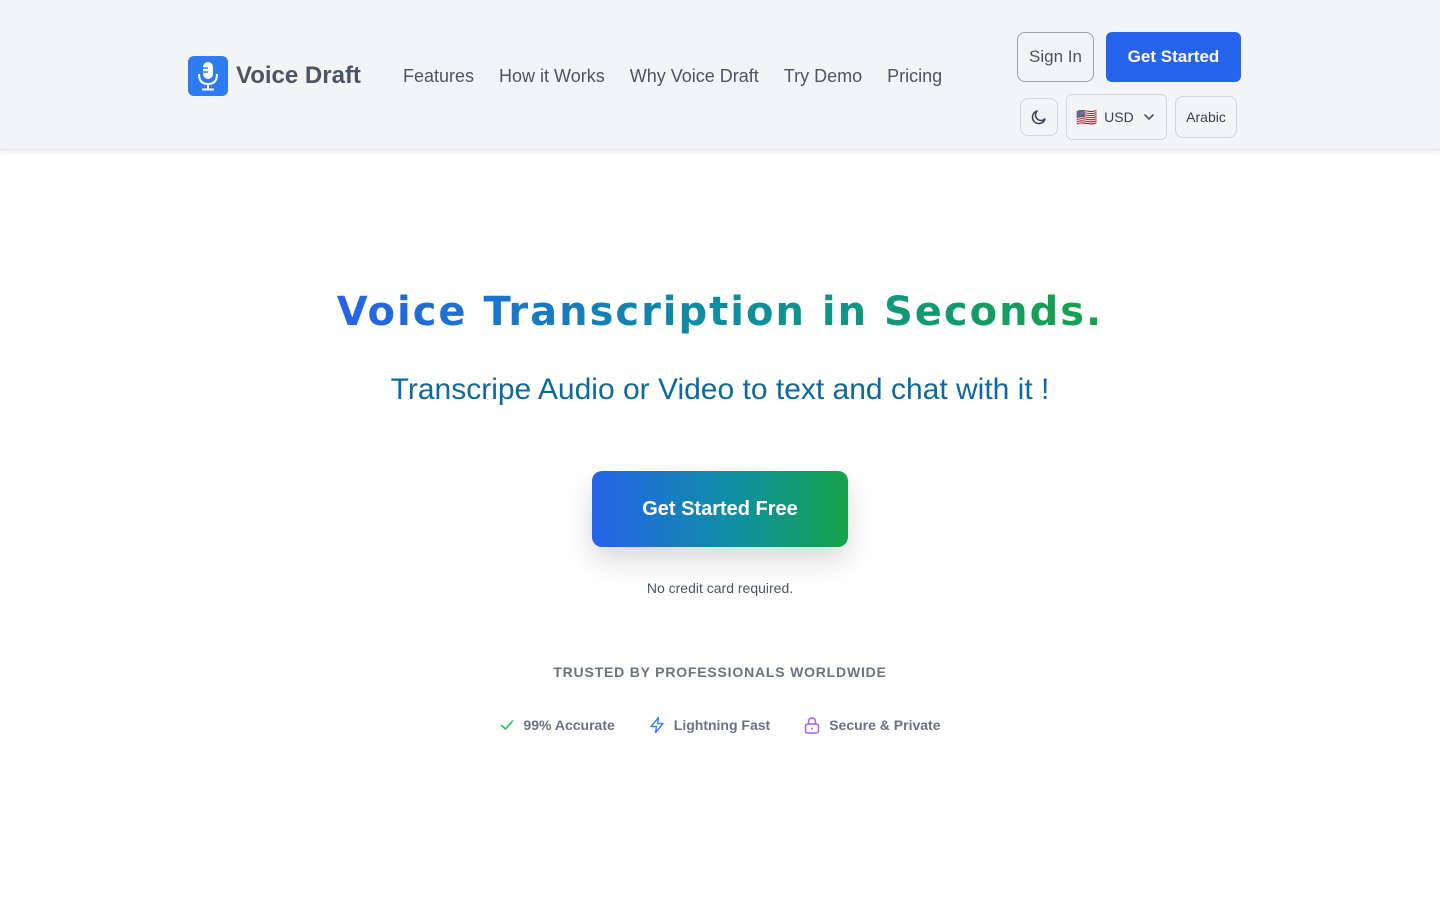  I want to click on hero-title: Voice Transcription in Seconds., so click(720, 312).